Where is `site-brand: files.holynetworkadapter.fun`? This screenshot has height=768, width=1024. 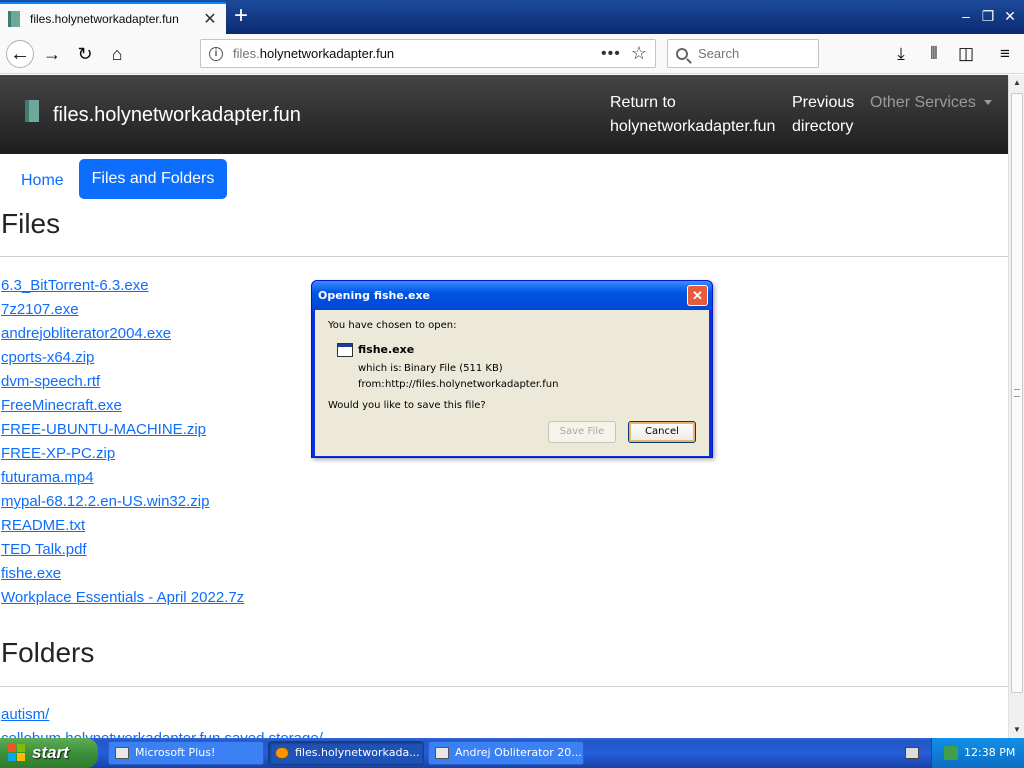 site-brand: files.holynetworkadapter.fun is located at coordinates (177, 115).